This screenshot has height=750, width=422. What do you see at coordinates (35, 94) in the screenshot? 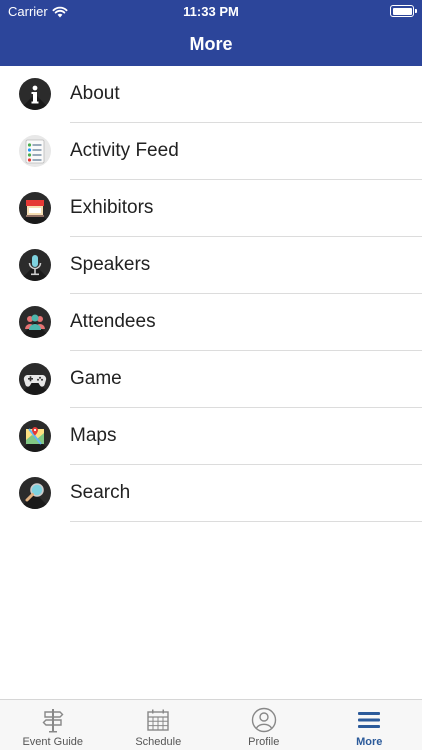
I see `info-icon` at bounding box center [35, 94].